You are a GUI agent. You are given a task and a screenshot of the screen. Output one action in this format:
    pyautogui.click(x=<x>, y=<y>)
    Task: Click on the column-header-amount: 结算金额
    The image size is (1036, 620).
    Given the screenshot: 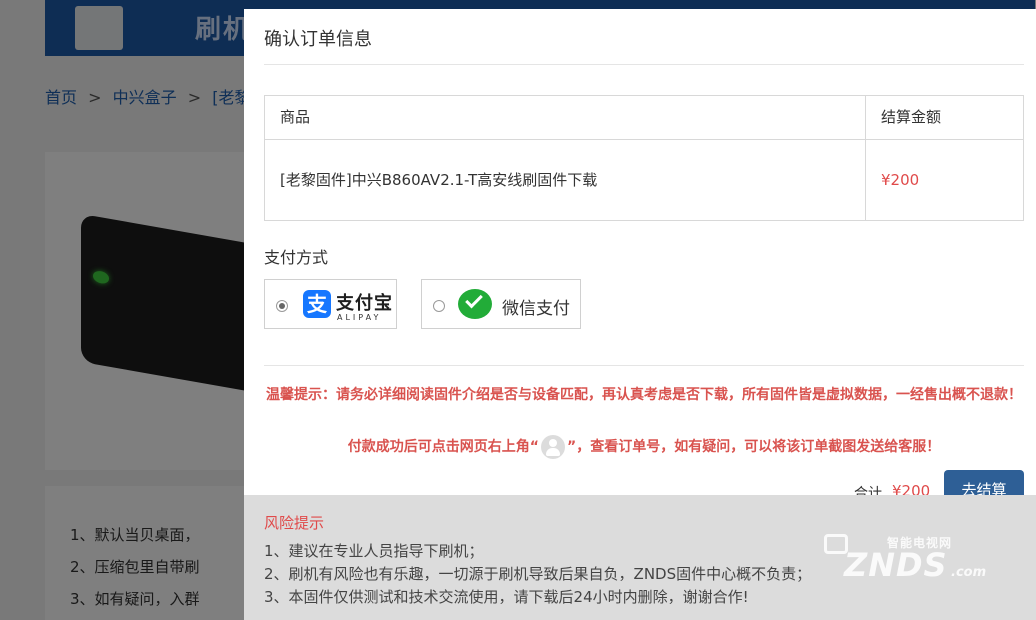 What is the action you would take?
    pyautogui.click(x=944, y=117)
    